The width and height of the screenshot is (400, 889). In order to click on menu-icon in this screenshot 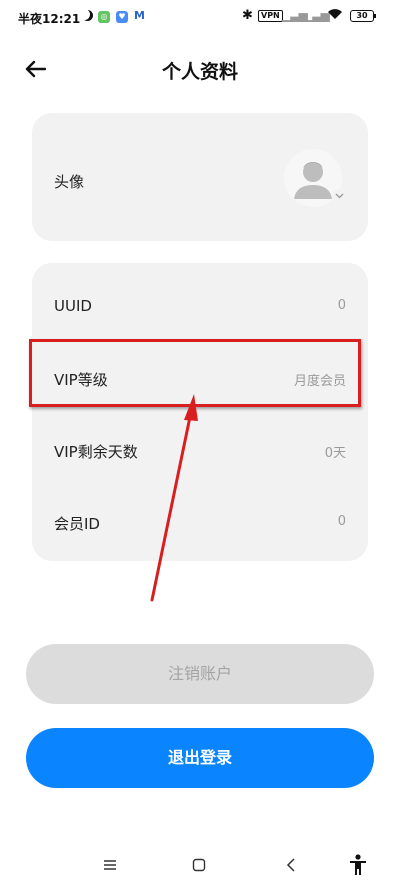, I will do `click(110, 865)`.